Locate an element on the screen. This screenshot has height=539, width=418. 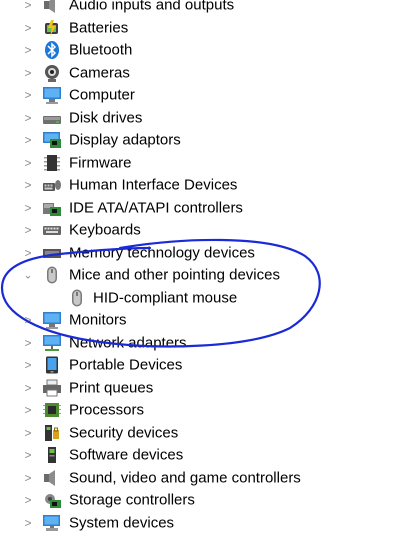
tree-item-display-adaptors: > Display adaptors is located at coordinates (209, 140).